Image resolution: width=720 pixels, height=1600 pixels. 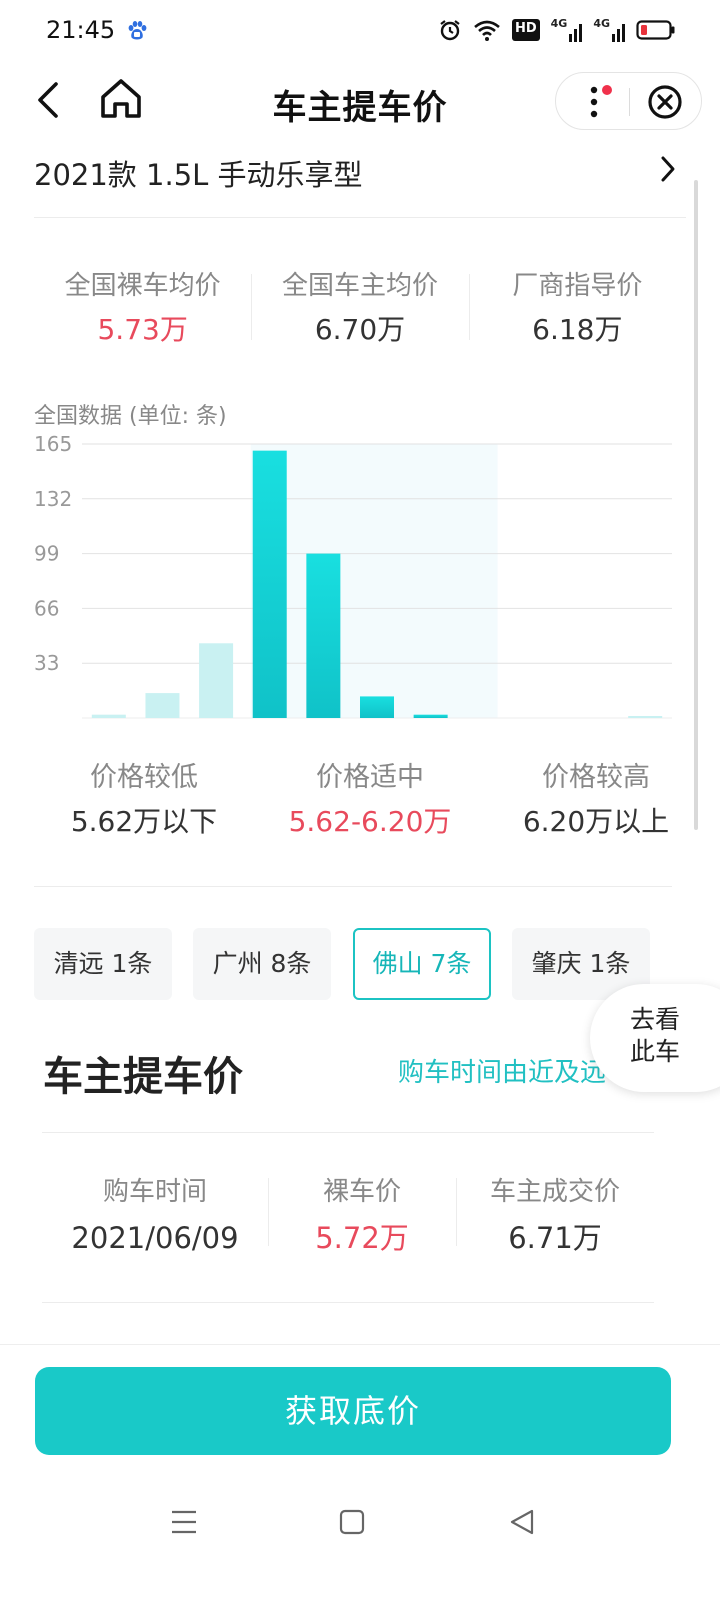 I want to click on system-nav-bar, so click(x=360, y=1540).